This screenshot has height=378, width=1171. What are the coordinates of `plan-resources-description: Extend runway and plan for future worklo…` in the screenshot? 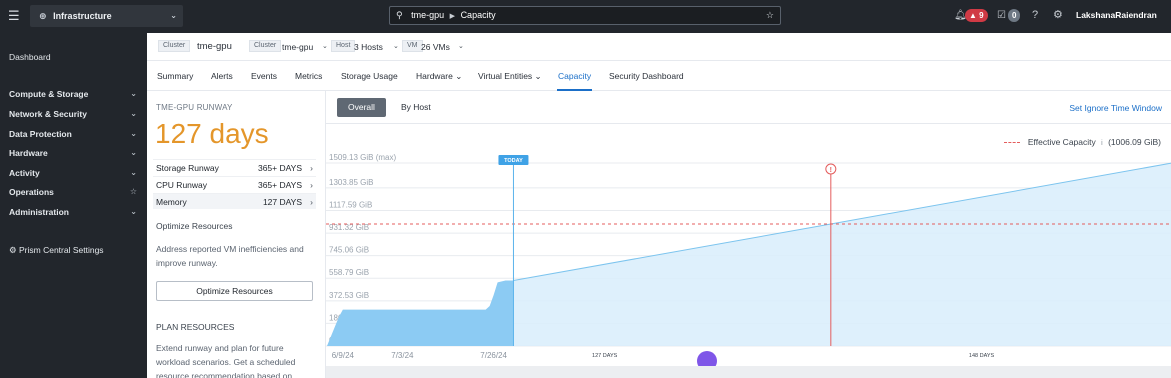 It's located at (226, 360).